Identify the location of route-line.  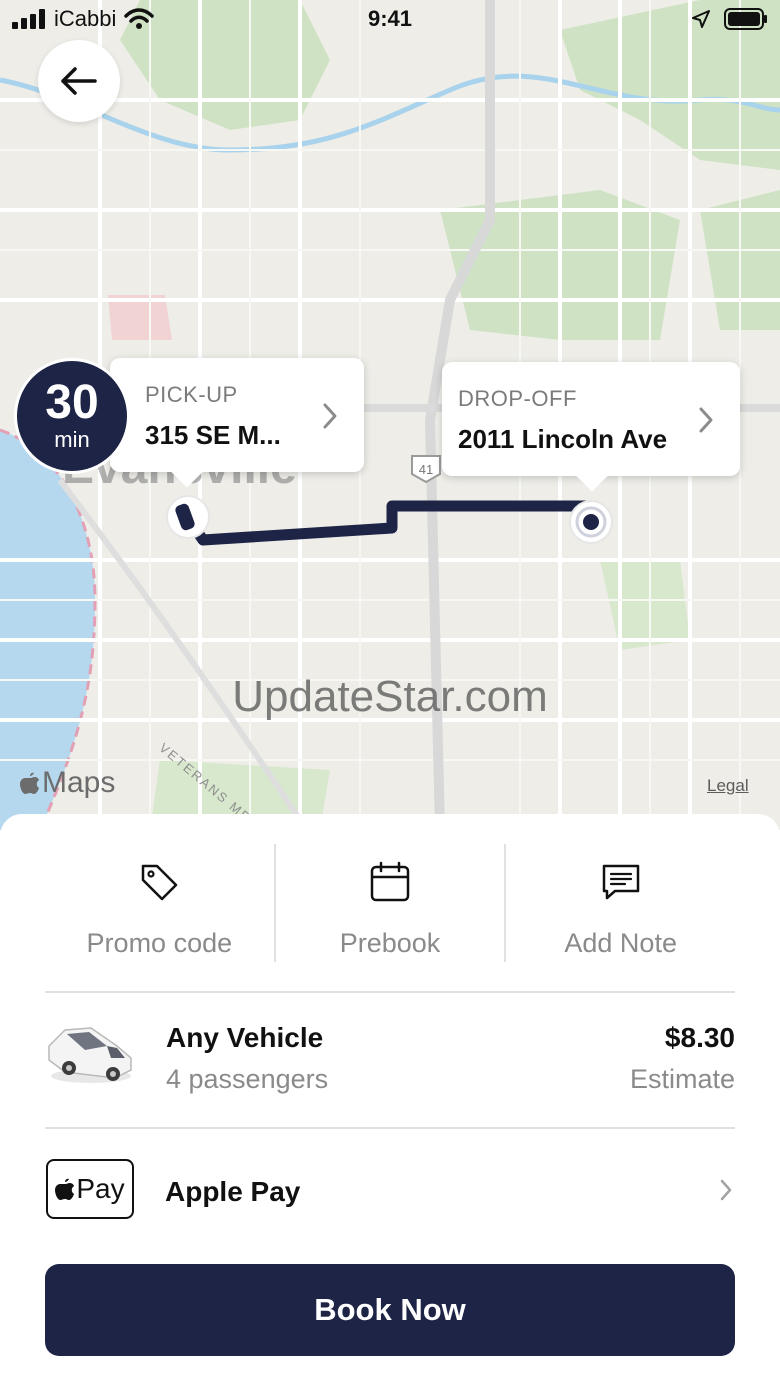
(388, 523).